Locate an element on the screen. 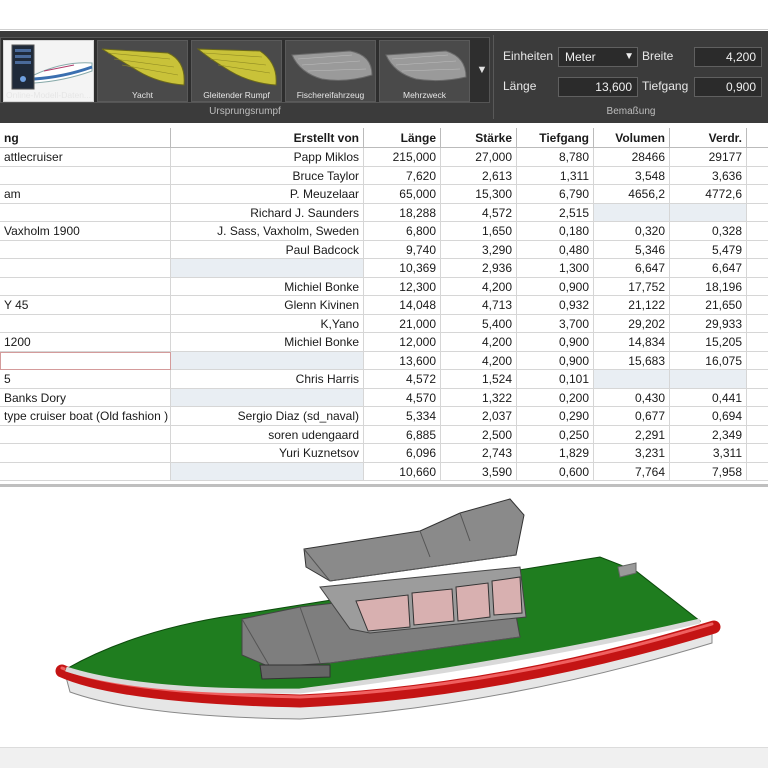  cell-beam: 4,200 is located at coordinates (479, 342).